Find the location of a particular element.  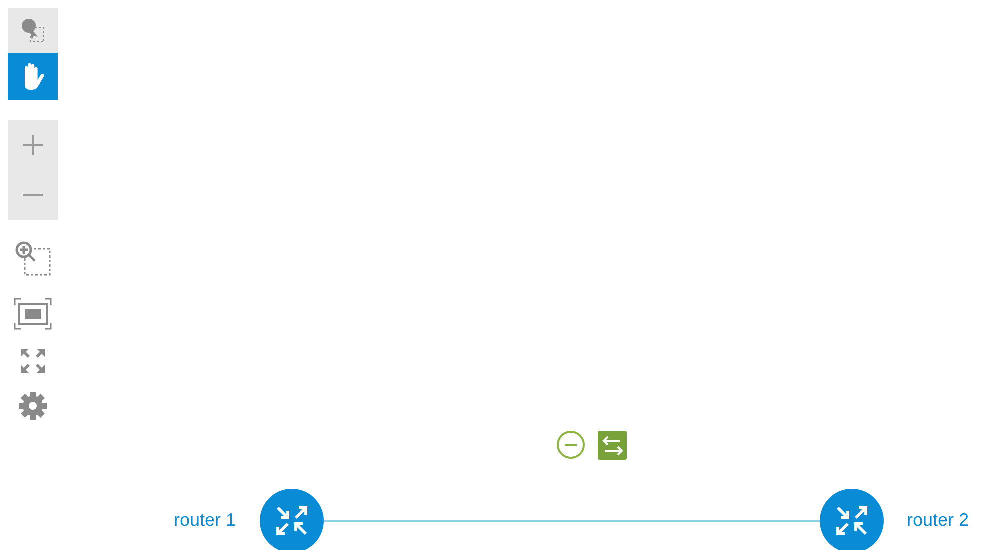

collapse-icon is located at coordinates (571, 445).